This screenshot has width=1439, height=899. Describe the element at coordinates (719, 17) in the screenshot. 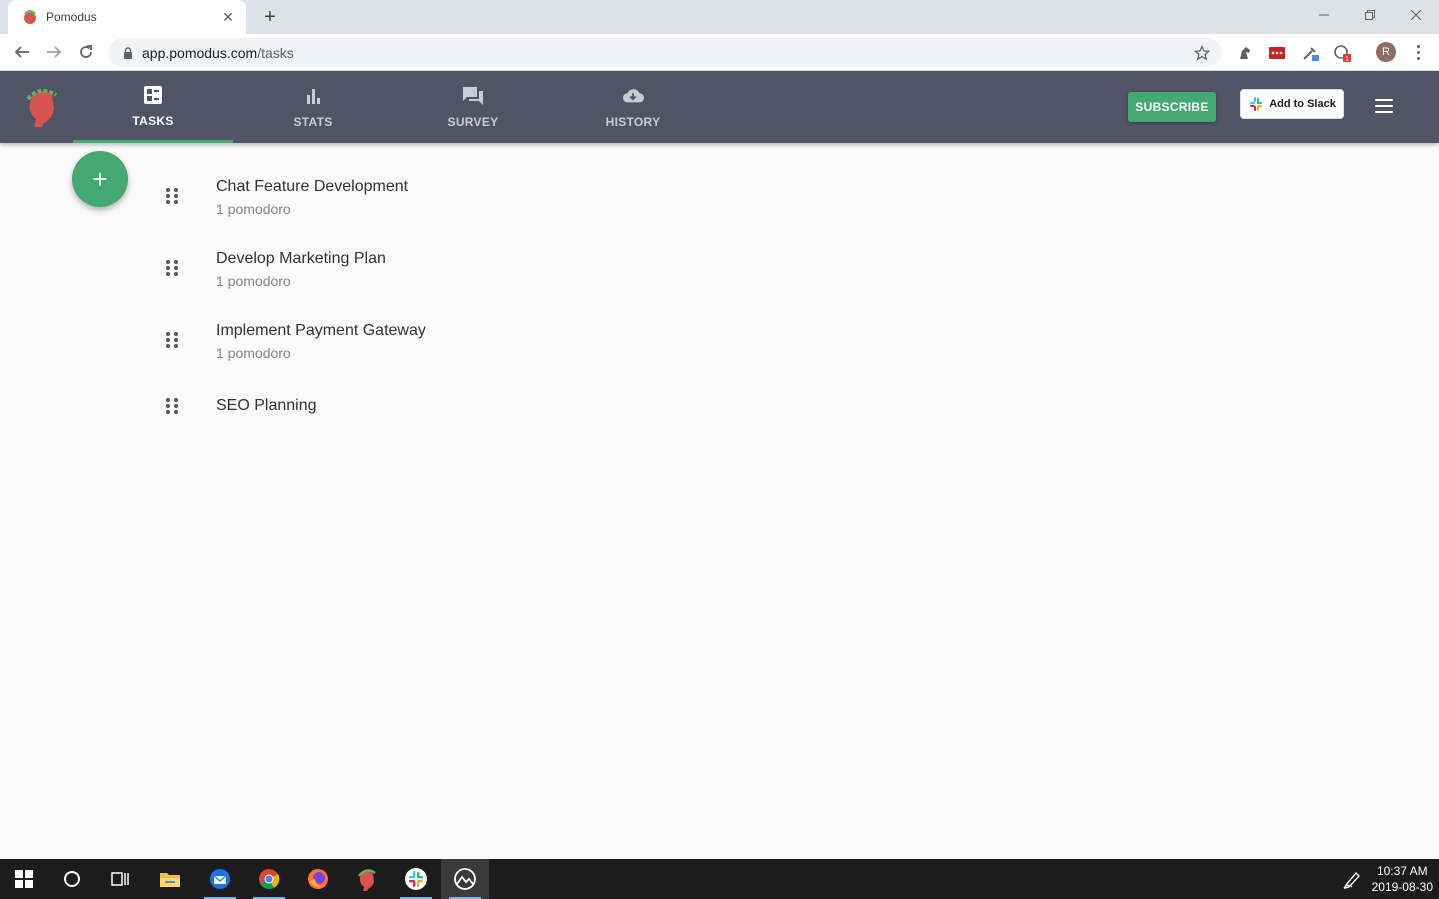

I see `browser-tabstrip: Pomodus ✕ +` at that location.